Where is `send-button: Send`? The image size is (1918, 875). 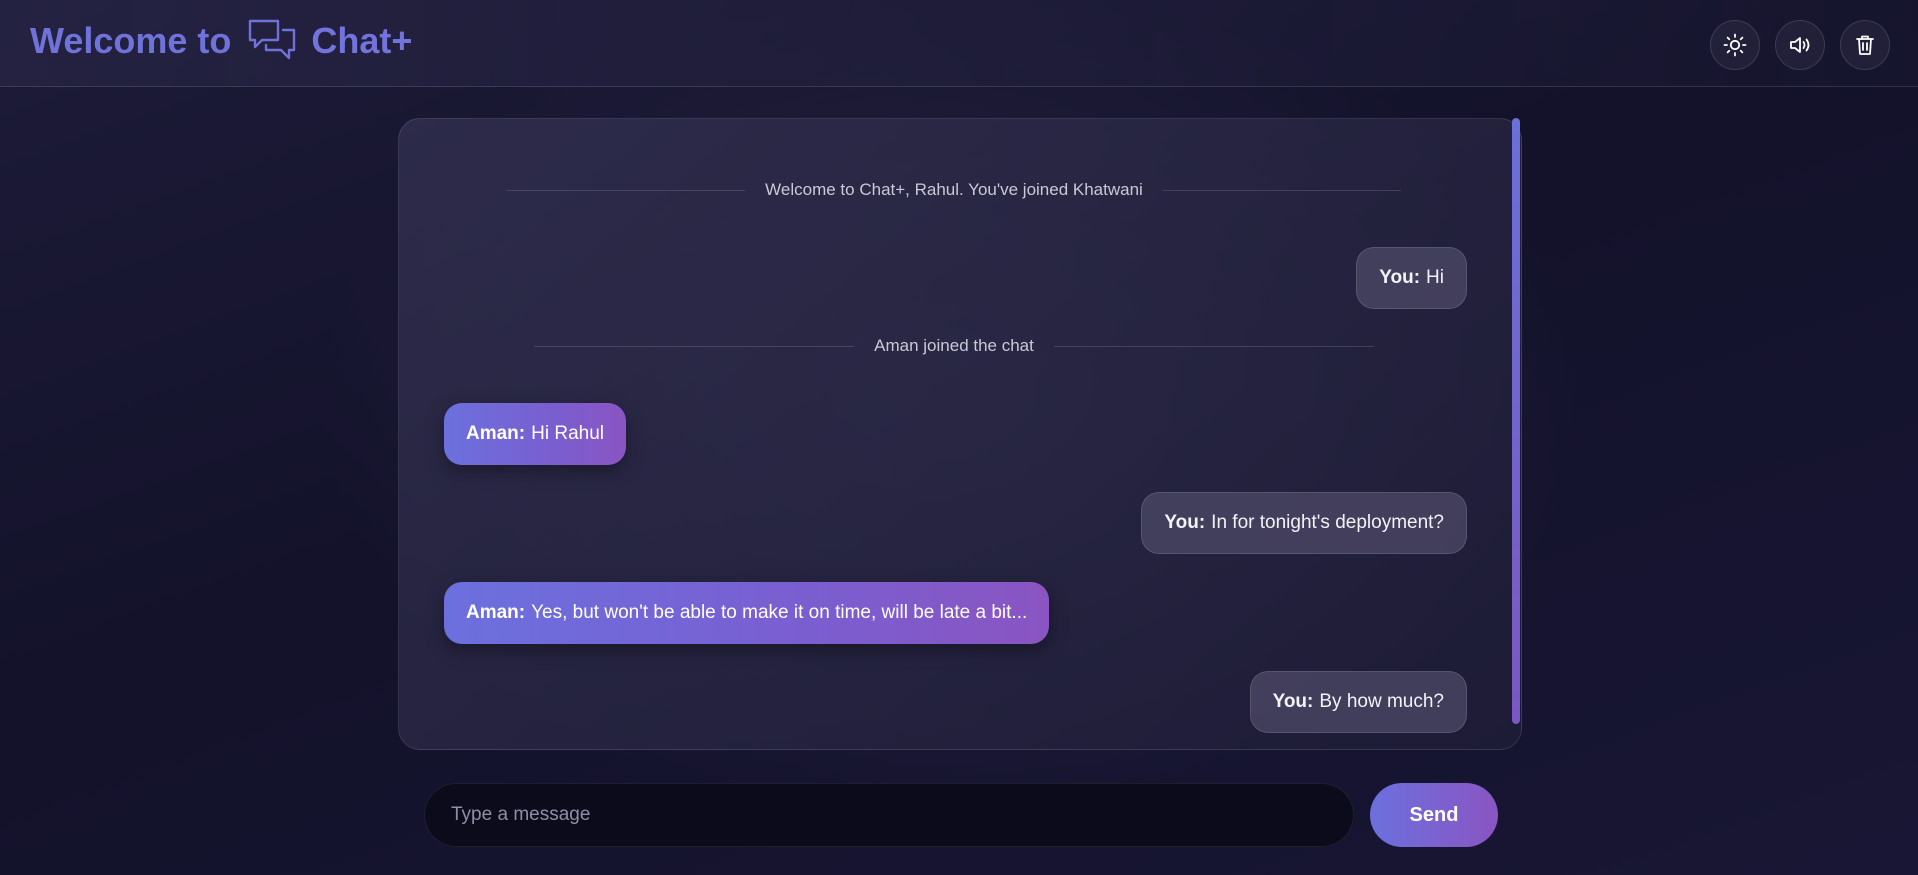 send-button: Send is located at coordinates (1434, 815).